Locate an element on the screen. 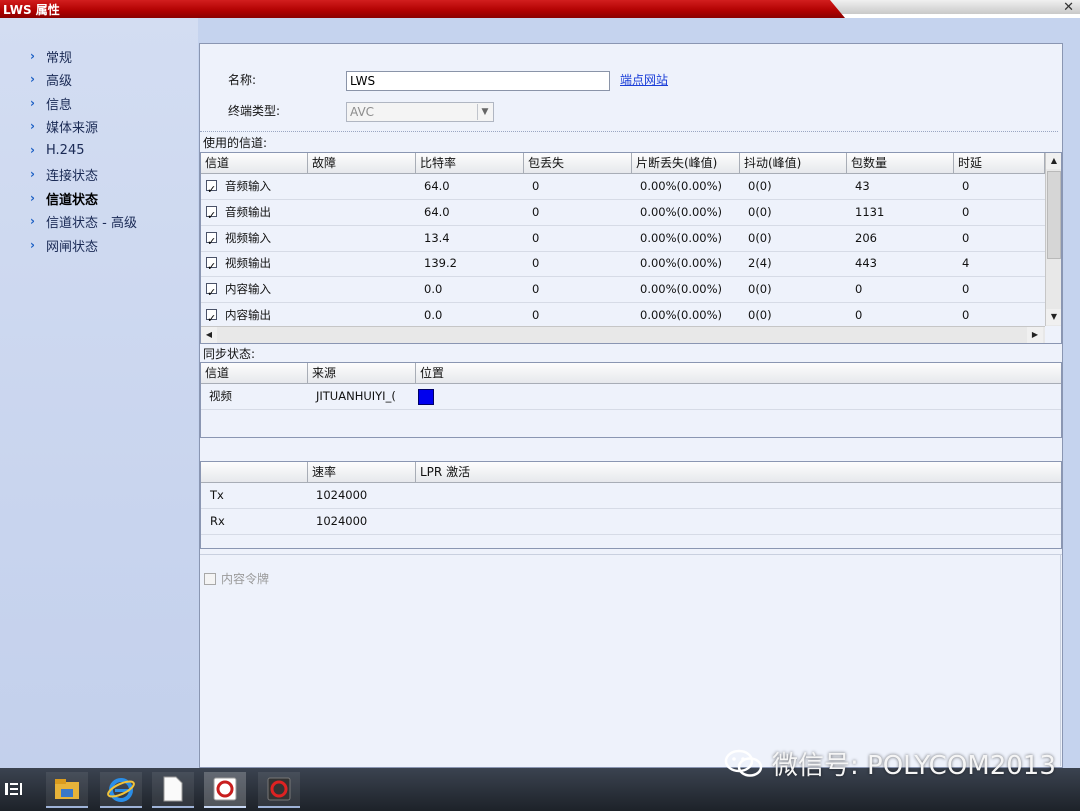  sidebar-item-label: H.245 is located at coordinates (65, 150).